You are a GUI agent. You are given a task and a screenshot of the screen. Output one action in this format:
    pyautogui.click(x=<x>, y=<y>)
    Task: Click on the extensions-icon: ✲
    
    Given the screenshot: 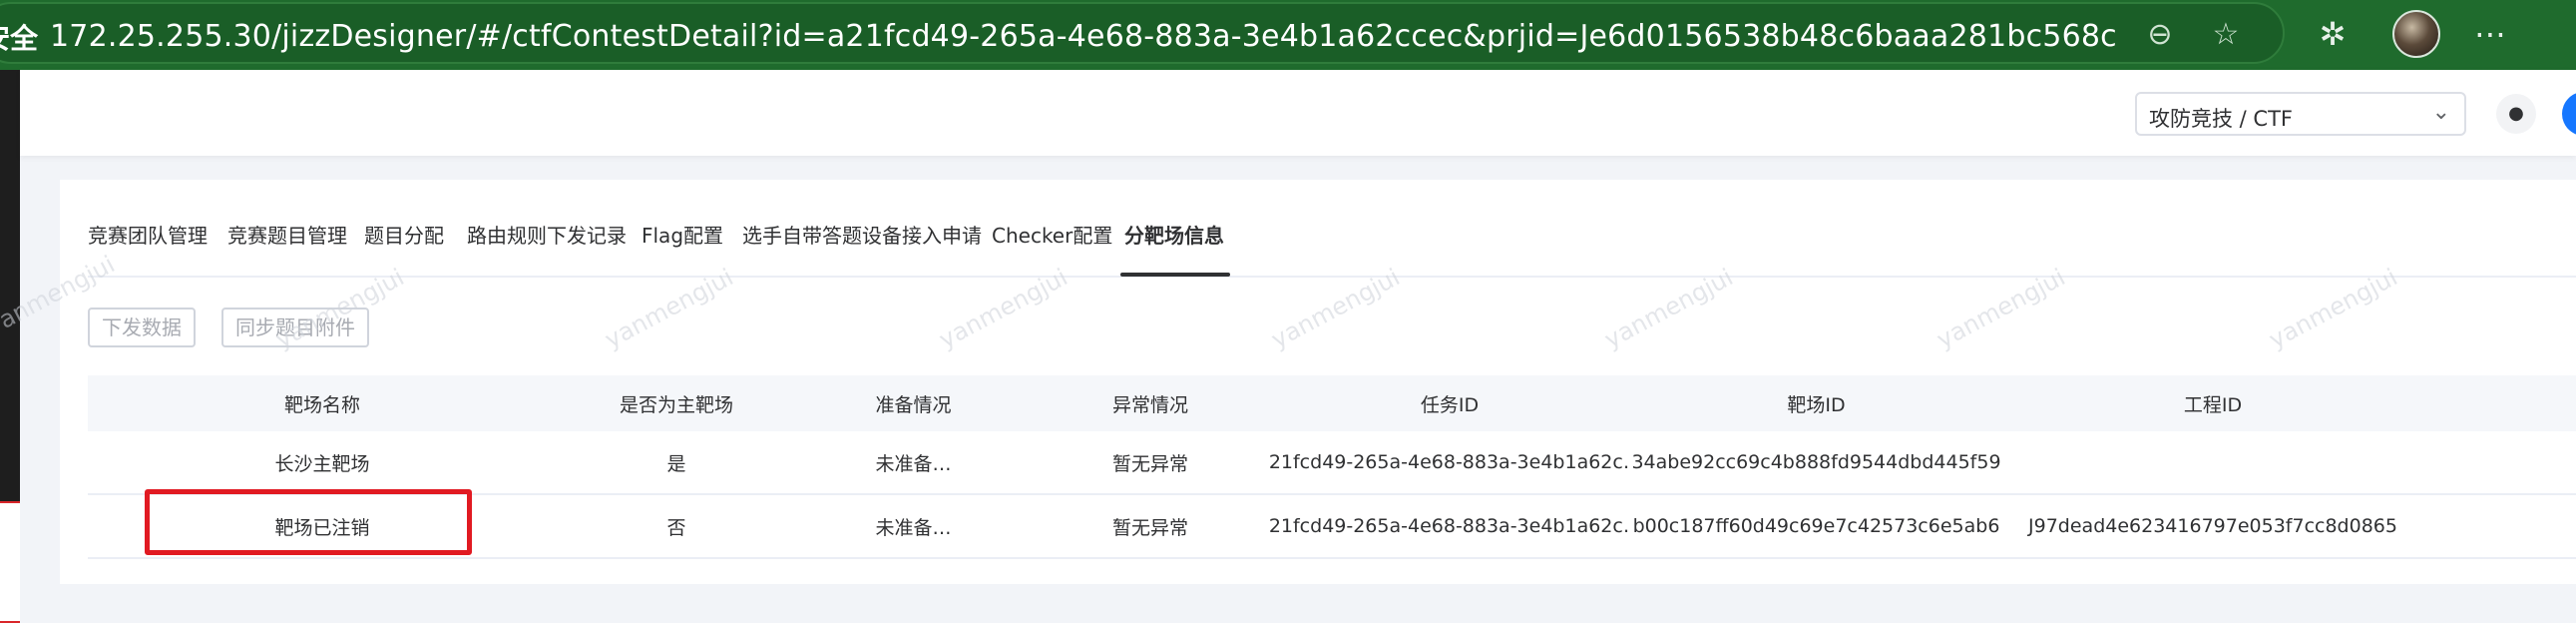 What is the action you would take?
    pyautogui.click(x=2333, y=34)
    